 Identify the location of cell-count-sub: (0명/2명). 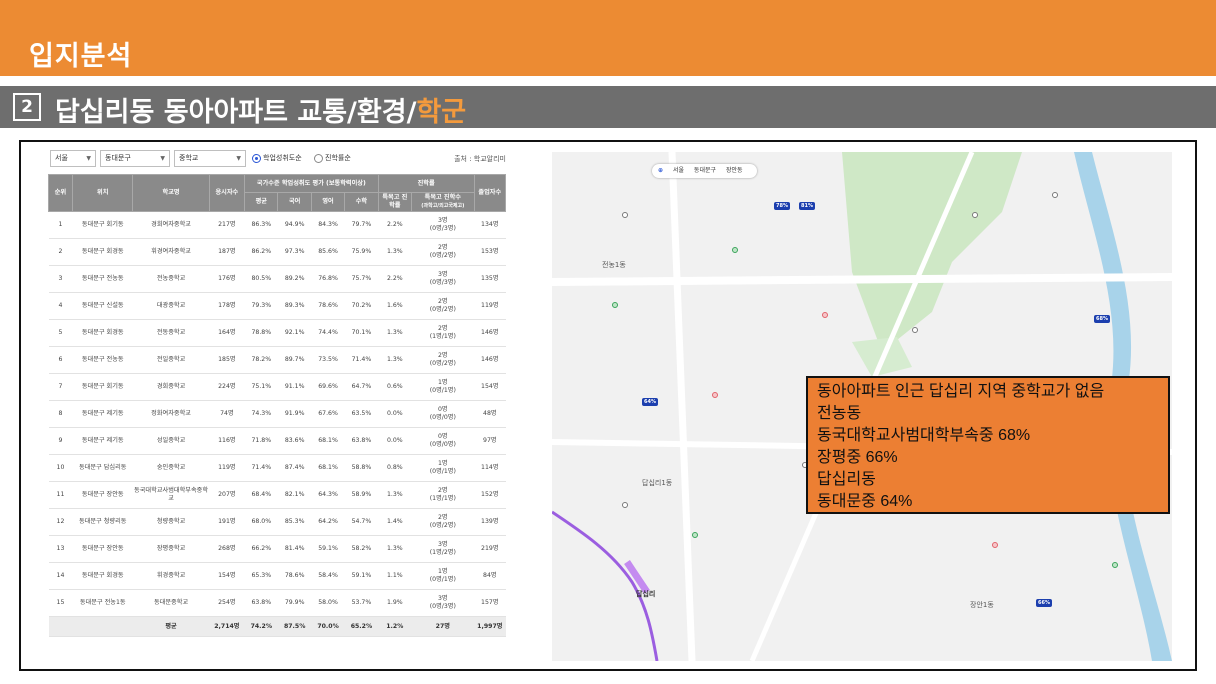
(442, 525).